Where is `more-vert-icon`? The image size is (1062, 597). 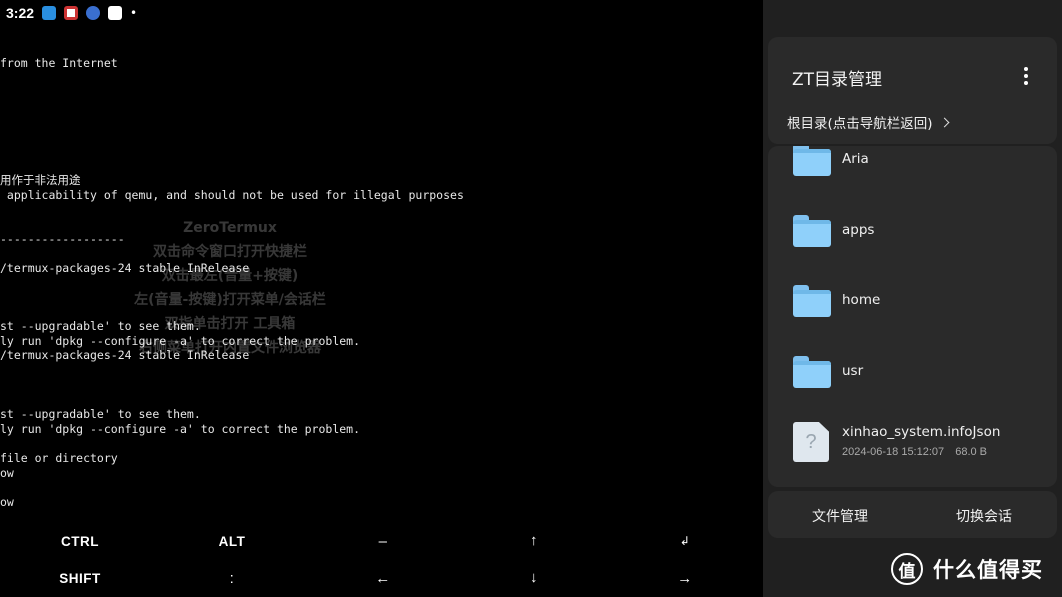 more-vert-icon is located at coordinates (1026, 76).